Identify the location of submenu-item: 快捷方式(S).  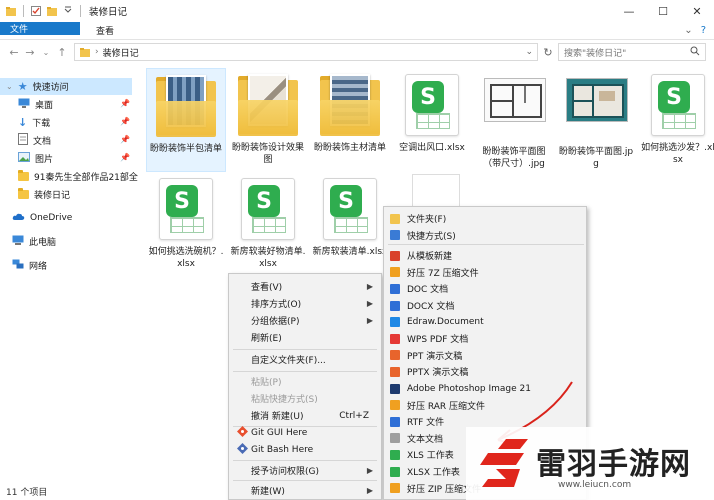
(487, 235).